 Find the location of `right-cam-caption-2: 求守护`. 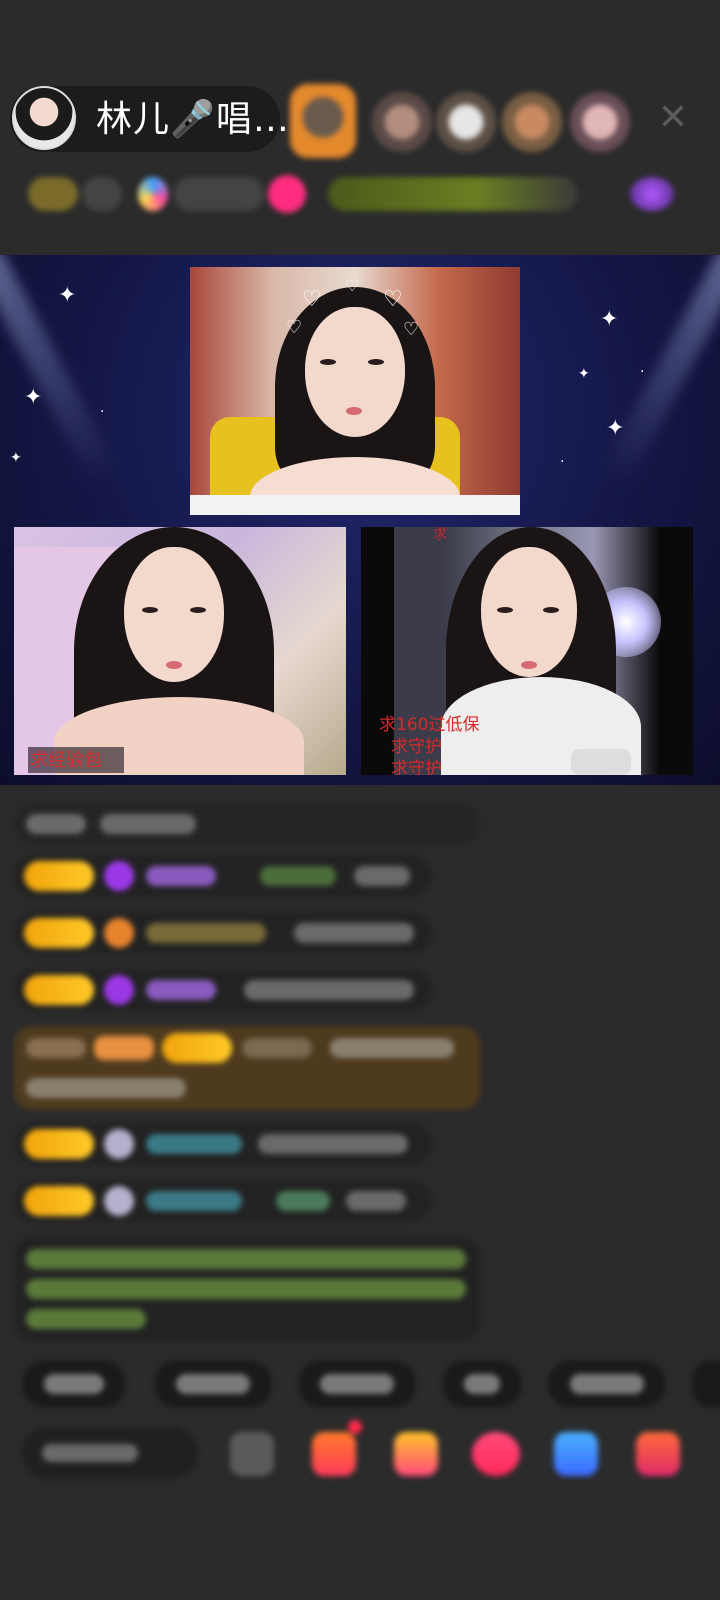

right-cam-caption-2: 求守护 is located at coordinates (416, 747).